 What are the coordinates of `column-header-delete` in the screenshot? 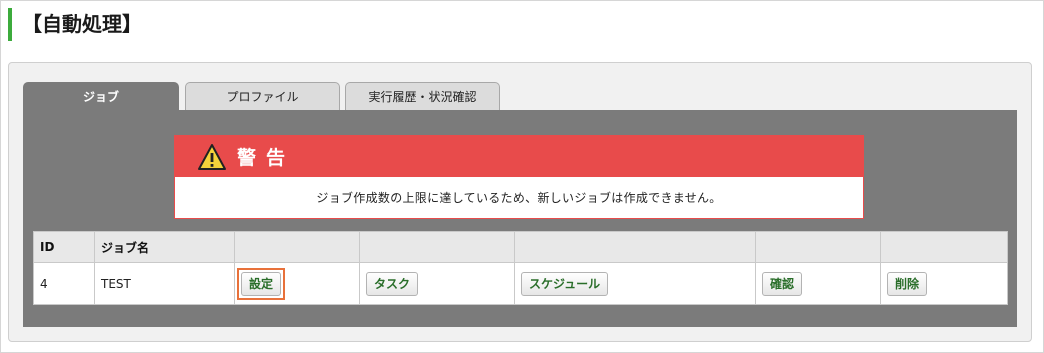 It's located at (944, 247).